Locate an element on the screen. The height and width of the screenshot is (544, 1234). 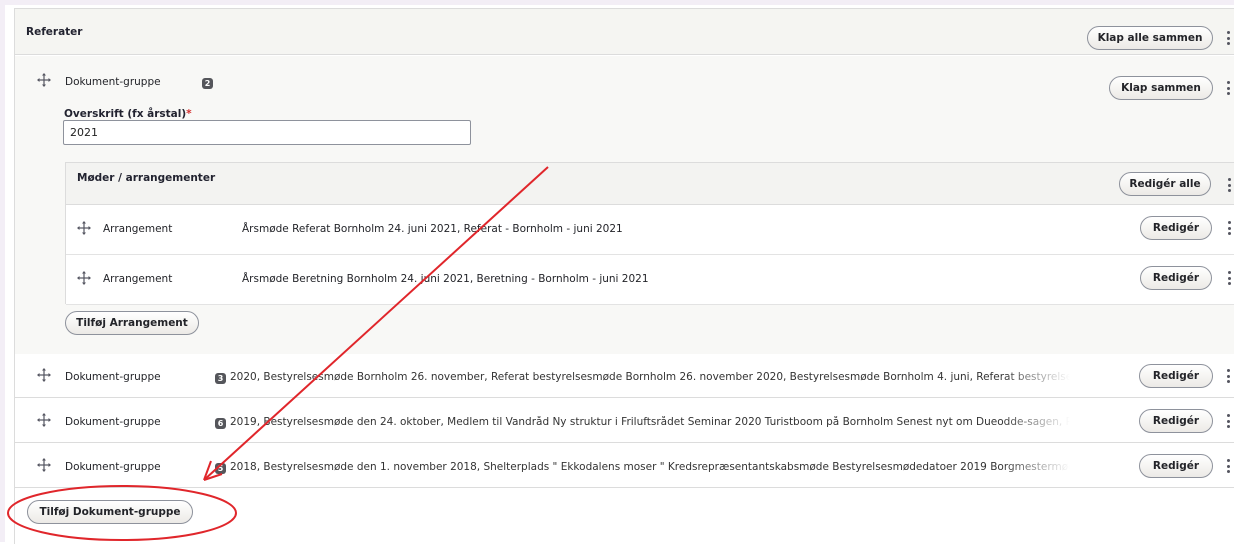
collapse-button: Klap sammen is located at coordinates (1161, 88).